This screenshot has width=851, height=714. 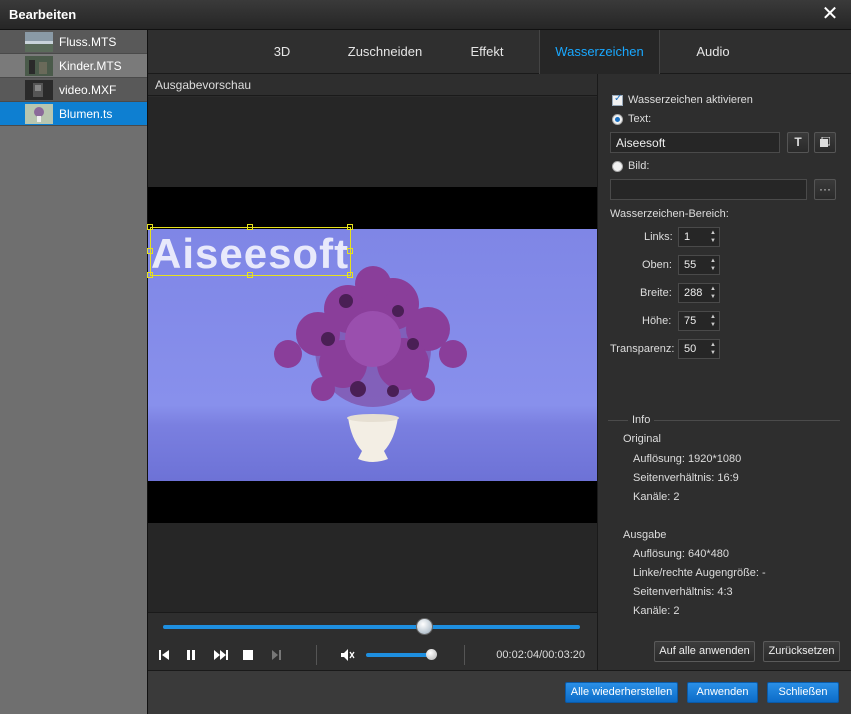 What do you see at coordinates (499, 692) in the screenshot?
I see `bottom-bar: Alle wiederherstellen Anwenden Schließen` at bounding box center [499, 692].